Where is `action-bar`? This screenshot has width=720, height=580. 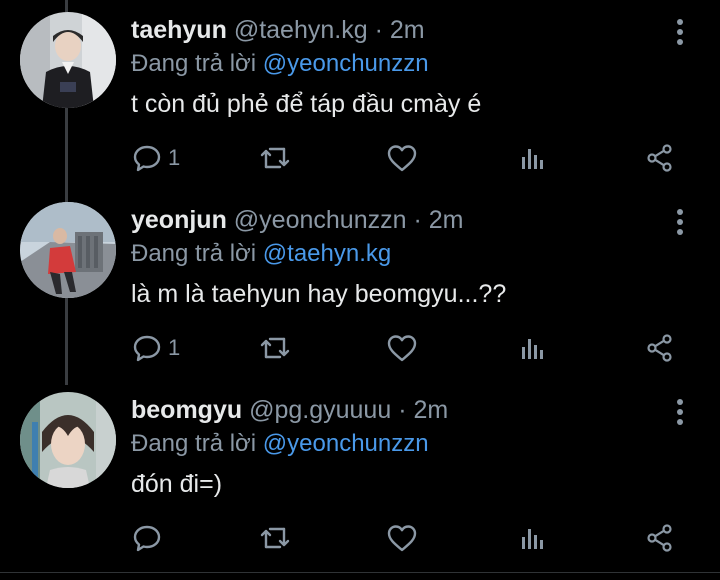
action-bar is located at coordinates (360, 540).